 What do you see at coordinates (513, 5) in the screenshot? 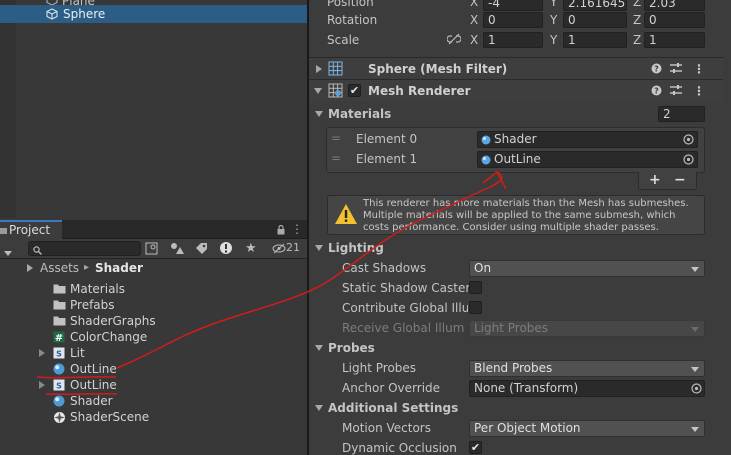
I see `position-x-field: -4` at bounding box center [513, 5].